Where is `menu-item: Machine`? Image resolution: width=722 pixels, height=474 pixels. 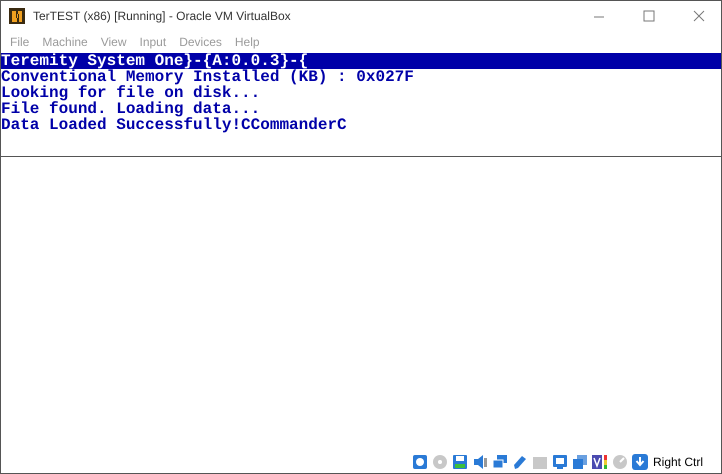
menu-item: Machine is located at coordinates (65, 42).